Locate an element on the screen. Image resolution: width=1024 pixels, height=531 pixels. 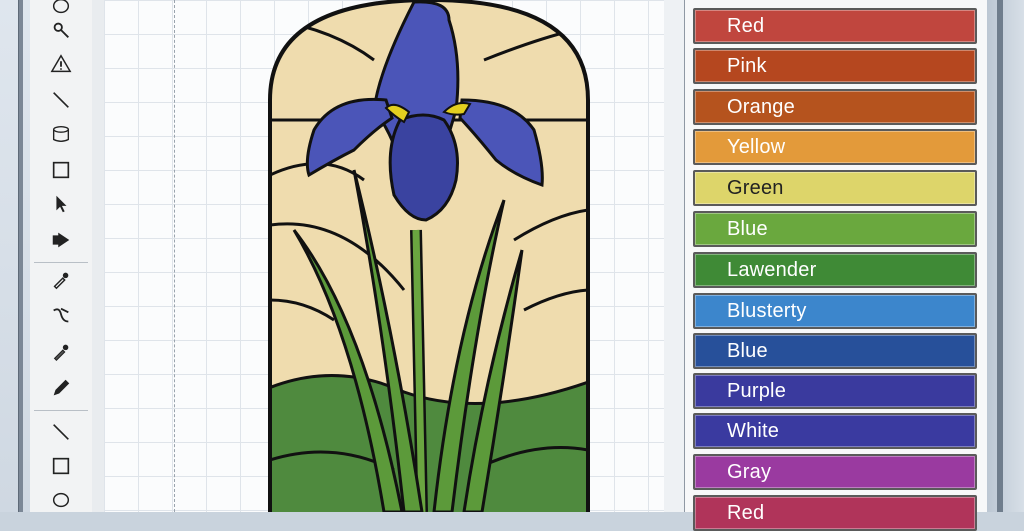
color-swatch-gray: Gray is located at coordinates (835, 472).